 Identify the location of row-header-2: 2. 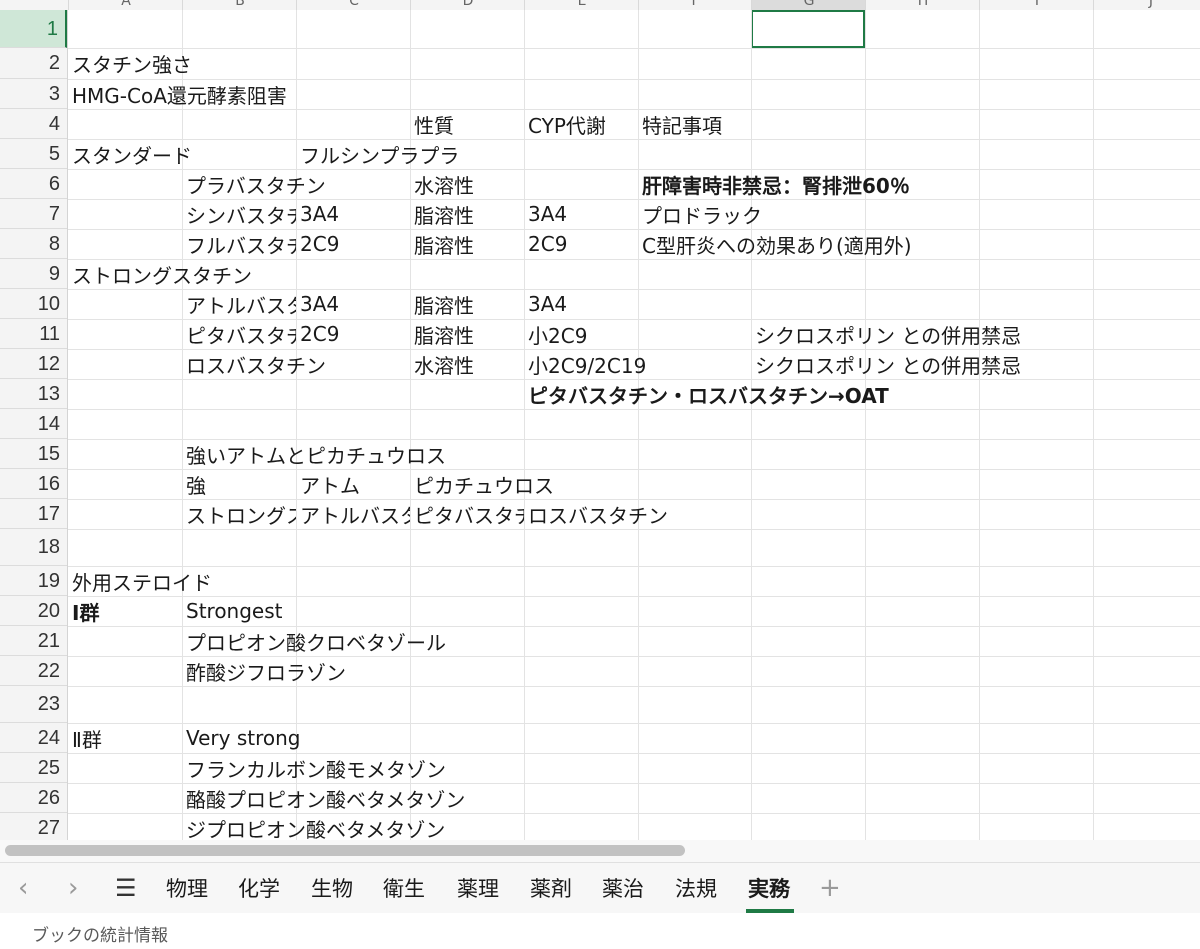
(33, 63).